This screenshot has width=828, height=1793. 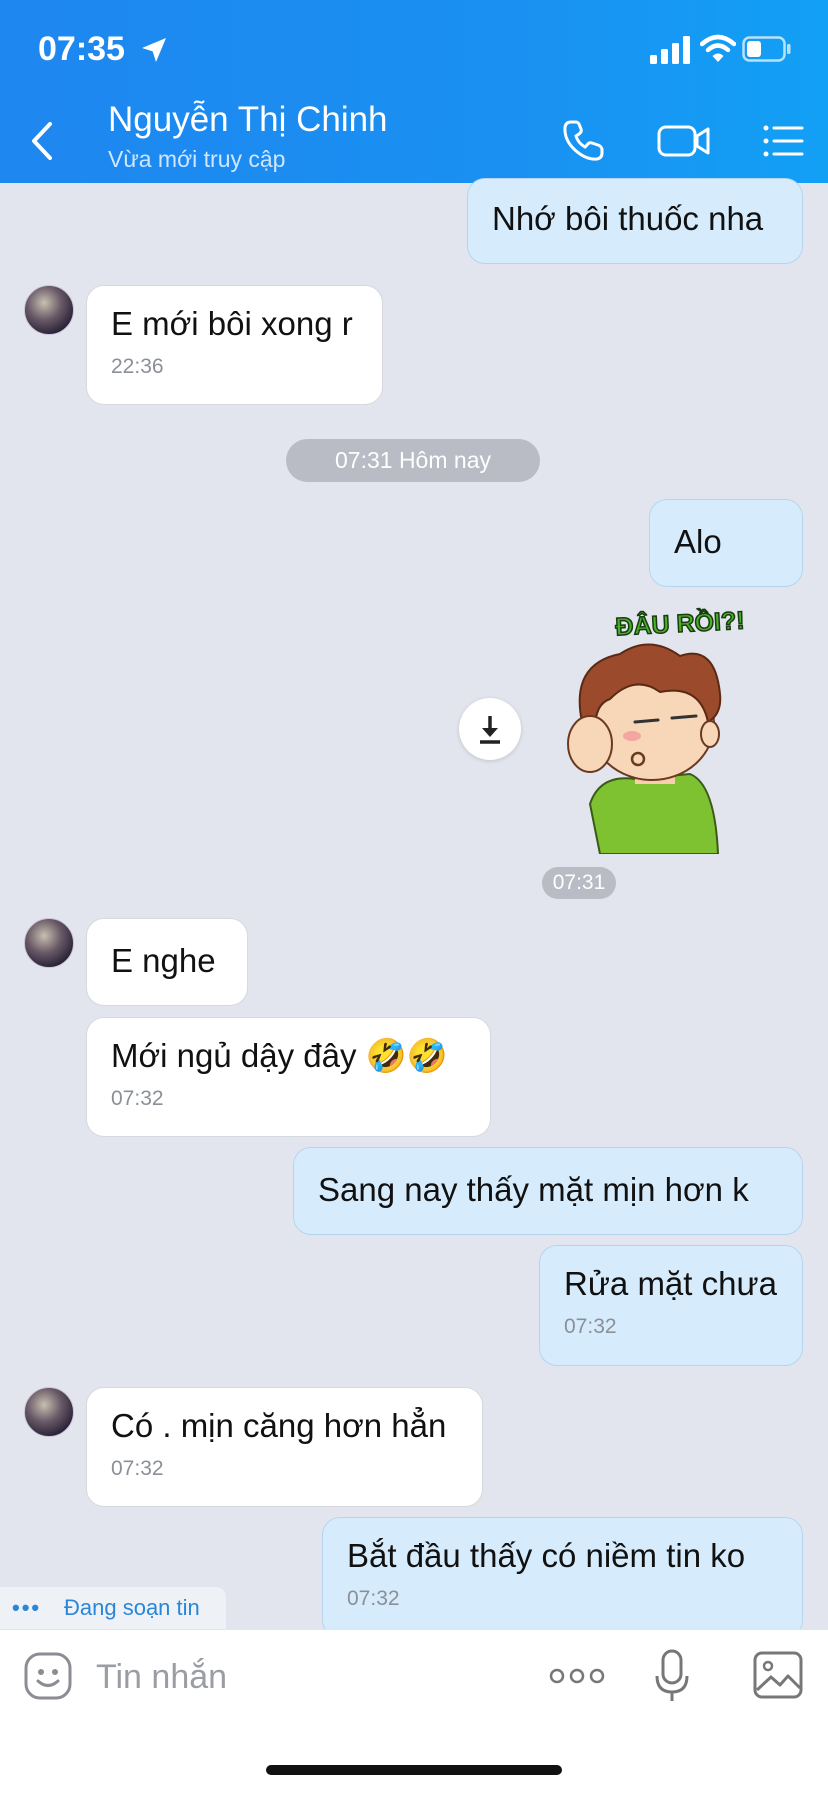 What do you see at coordinates (414, 1711) in the screenshot?
I see `message-composer` at bounding box center [414, 1711].